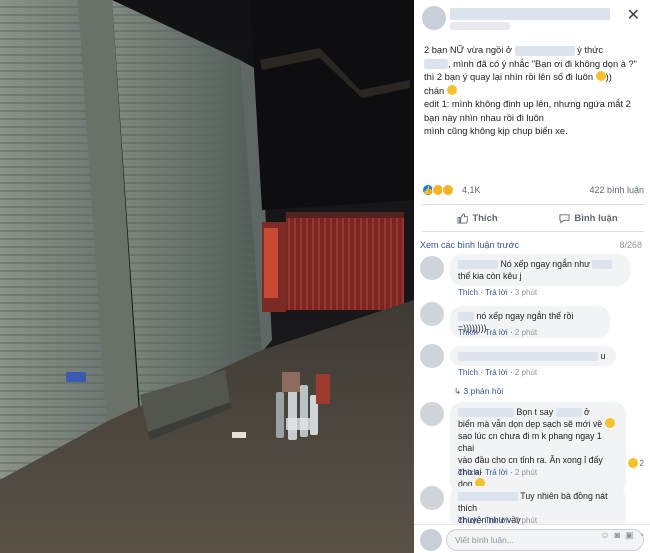 The width and height of the screenshot is (650, 553). I want to click on author-name-redacted, so click(530, 14).